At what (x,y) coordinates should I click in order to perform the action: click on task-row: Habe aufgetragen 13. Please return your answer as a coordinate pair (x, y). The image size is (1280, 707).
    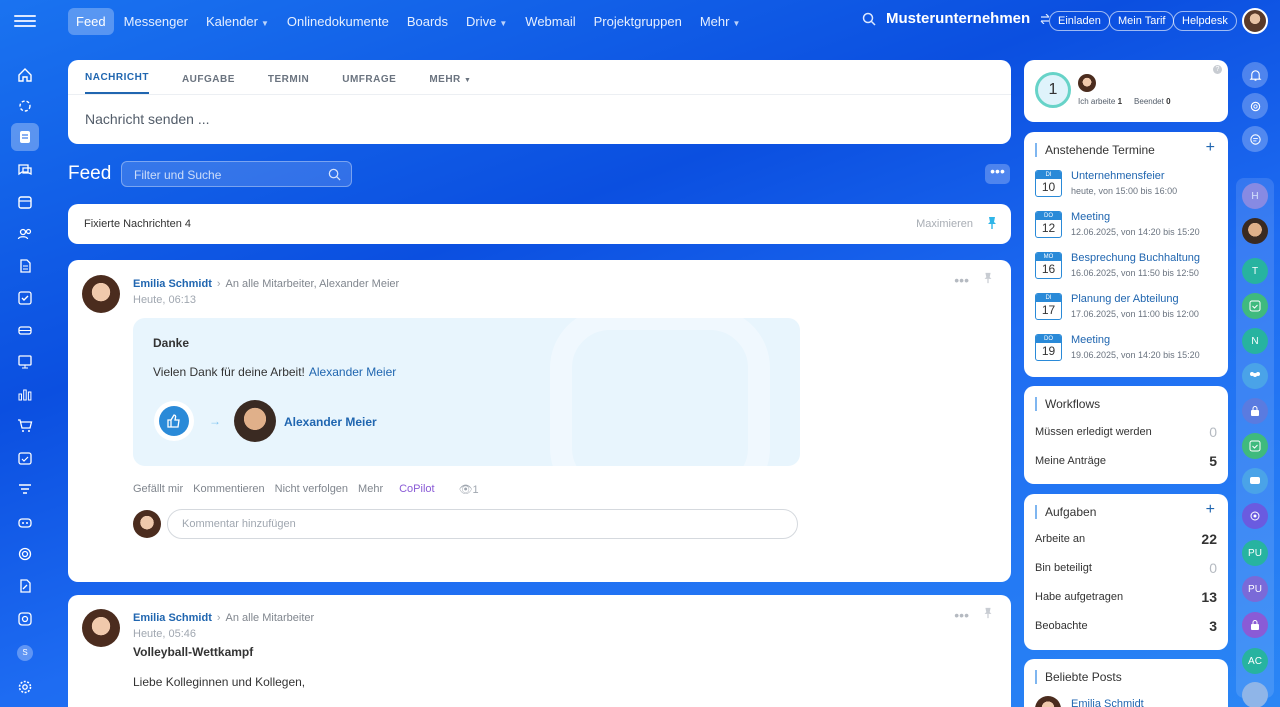
    Looking at the image, I should click on (1126, 597).